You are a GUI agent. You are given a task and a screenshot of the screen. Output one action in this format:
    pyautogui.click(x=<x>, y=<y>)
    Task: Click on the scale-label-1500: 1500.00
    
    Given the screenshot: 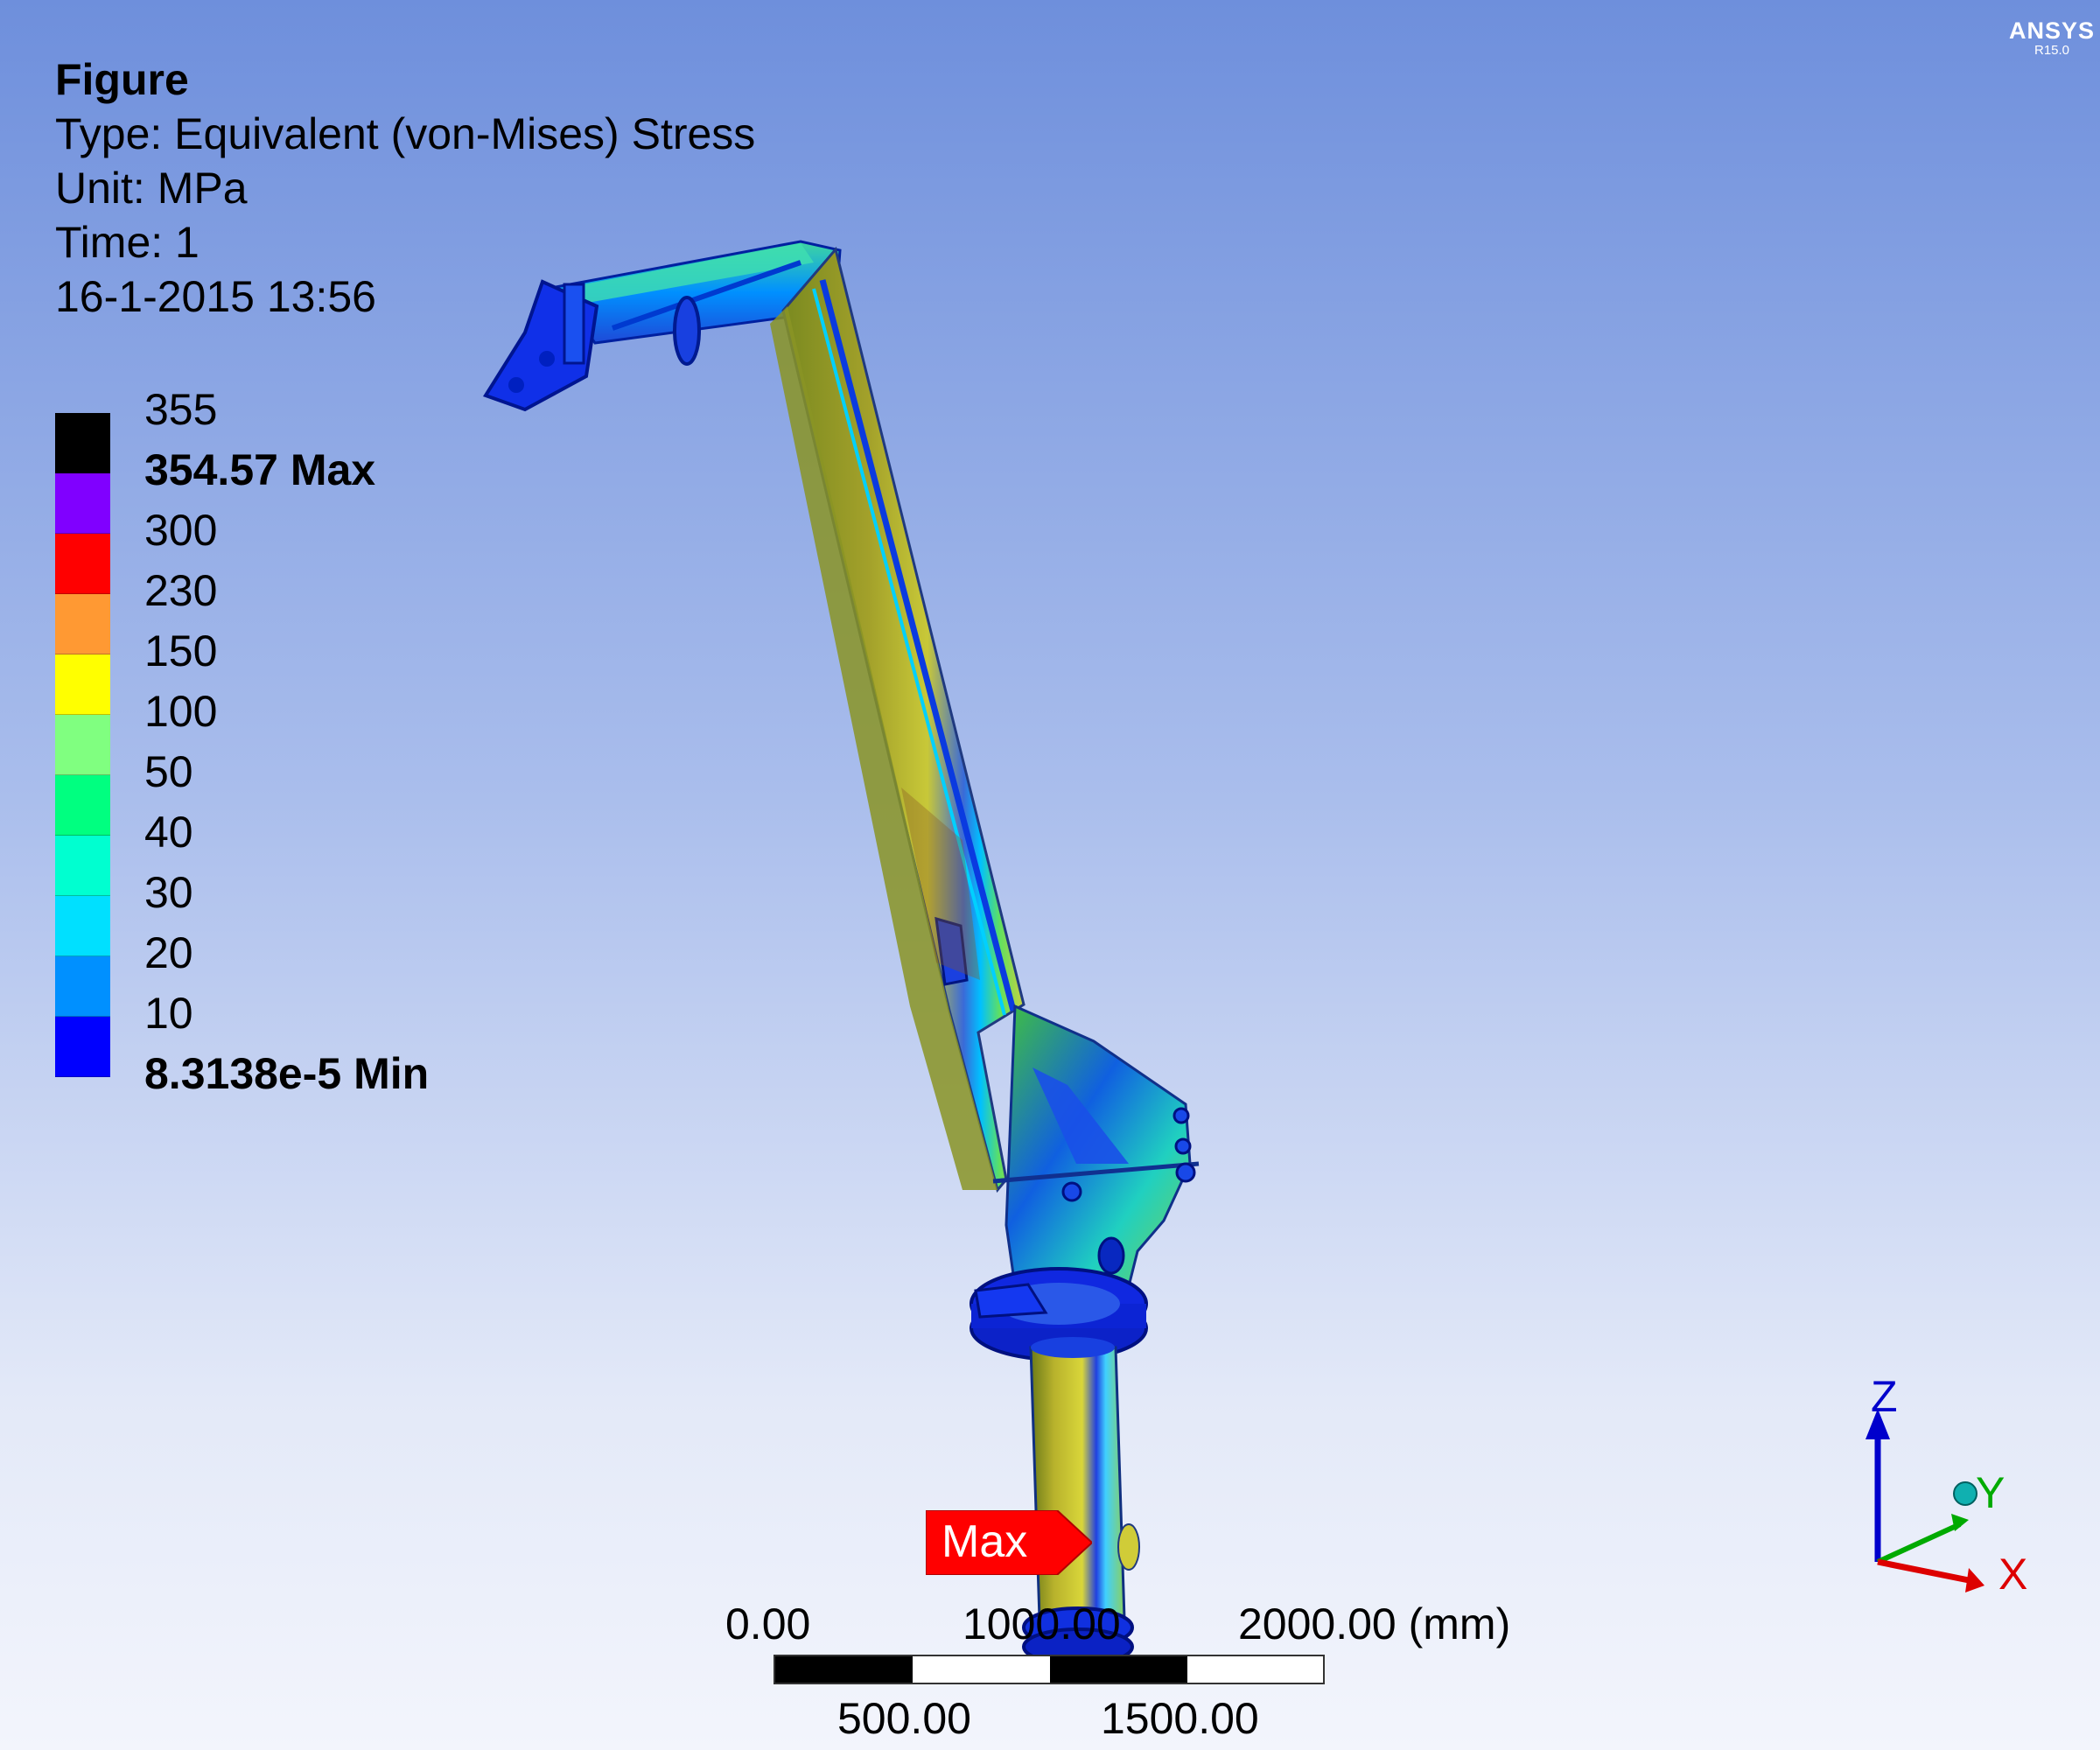 What is the action you would take?
    pyautogui.click(x=1180, y=1718)
    